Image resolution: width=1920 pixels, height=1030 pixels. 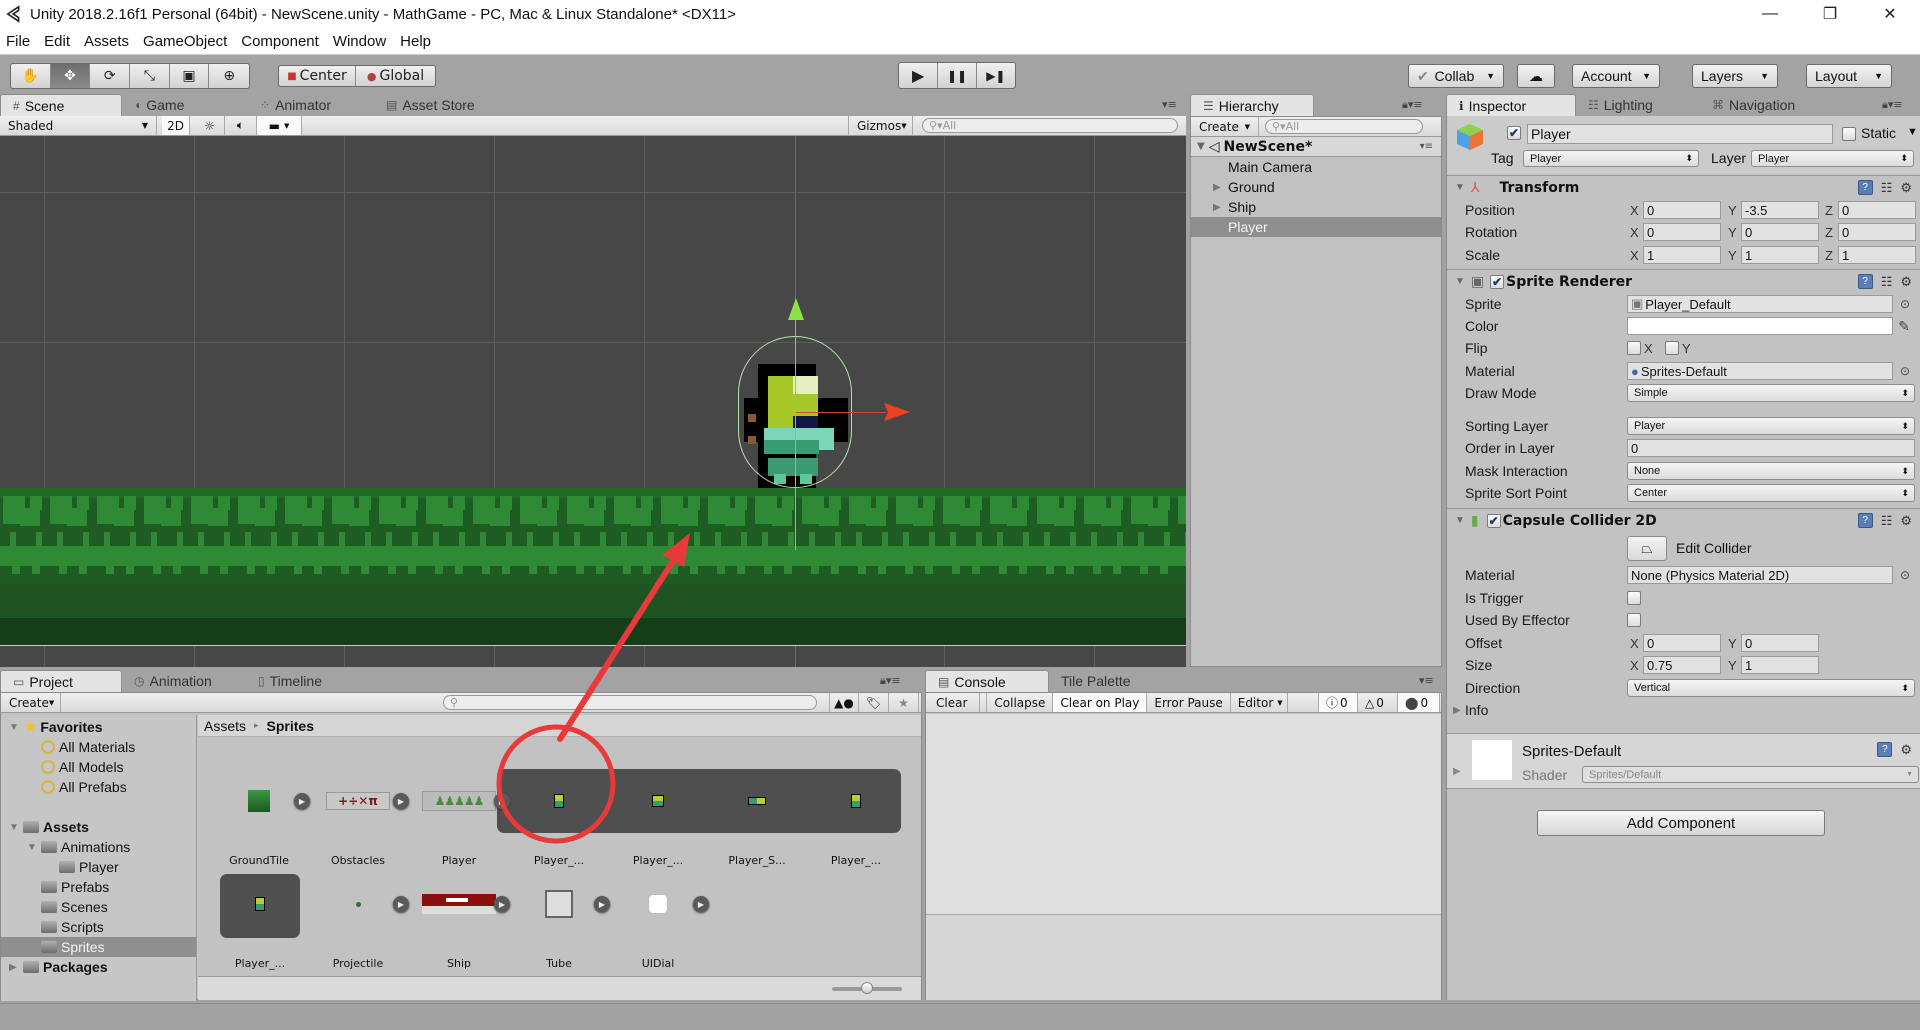 What do you see at coordinates (184, 681) in the screenshot?
I see `tab-animation: ◷ Animation` at bounding box center [184, 681].